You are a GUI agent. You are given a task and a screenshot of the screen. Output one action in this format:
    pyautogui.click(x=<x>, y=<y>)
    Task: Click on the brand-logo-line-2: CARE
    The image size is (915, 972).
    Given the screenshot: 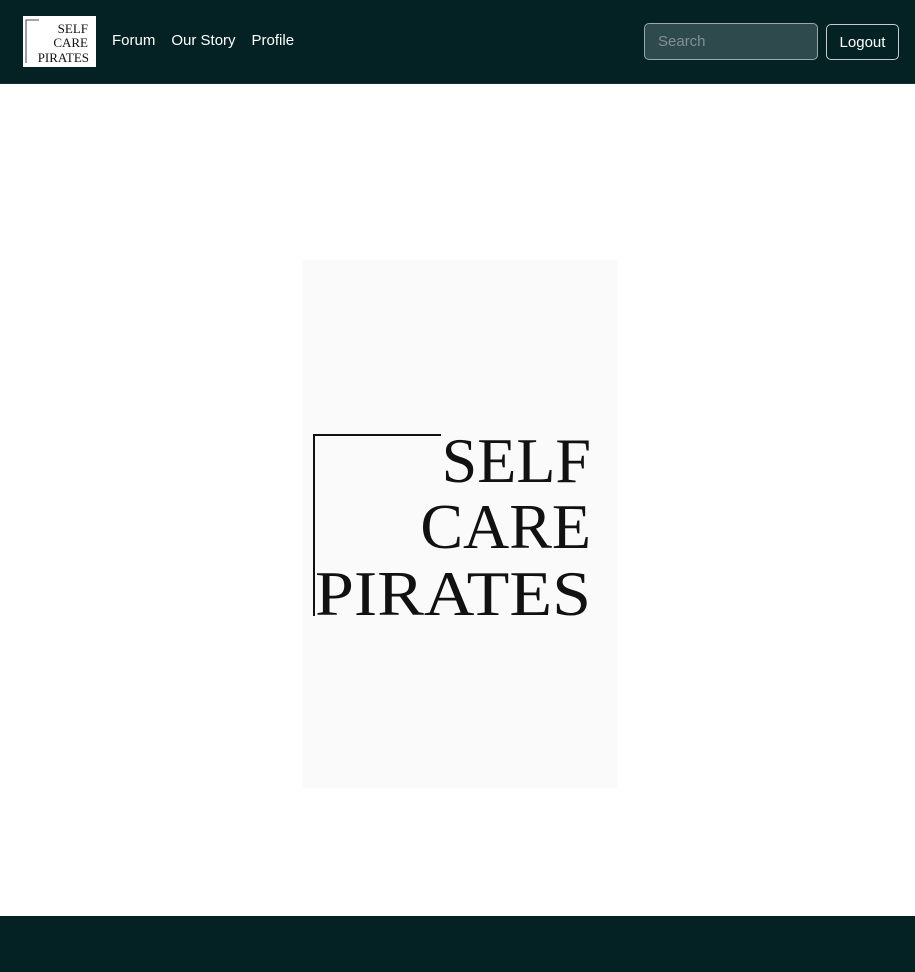 What is the action you would take?
    pyautogui.click(x=70, y=42)
    